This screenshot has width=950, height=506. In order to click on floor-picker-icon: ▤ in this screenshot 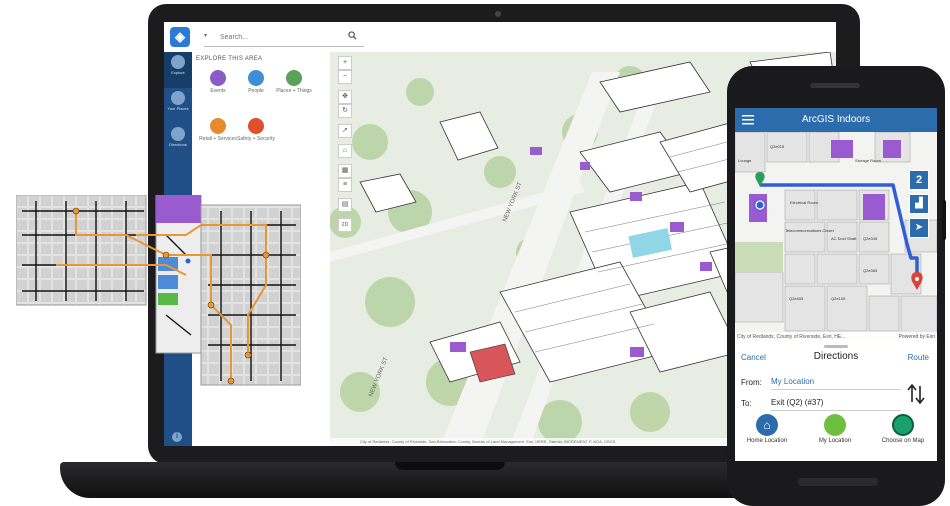, I will do `click(345, 205)`.